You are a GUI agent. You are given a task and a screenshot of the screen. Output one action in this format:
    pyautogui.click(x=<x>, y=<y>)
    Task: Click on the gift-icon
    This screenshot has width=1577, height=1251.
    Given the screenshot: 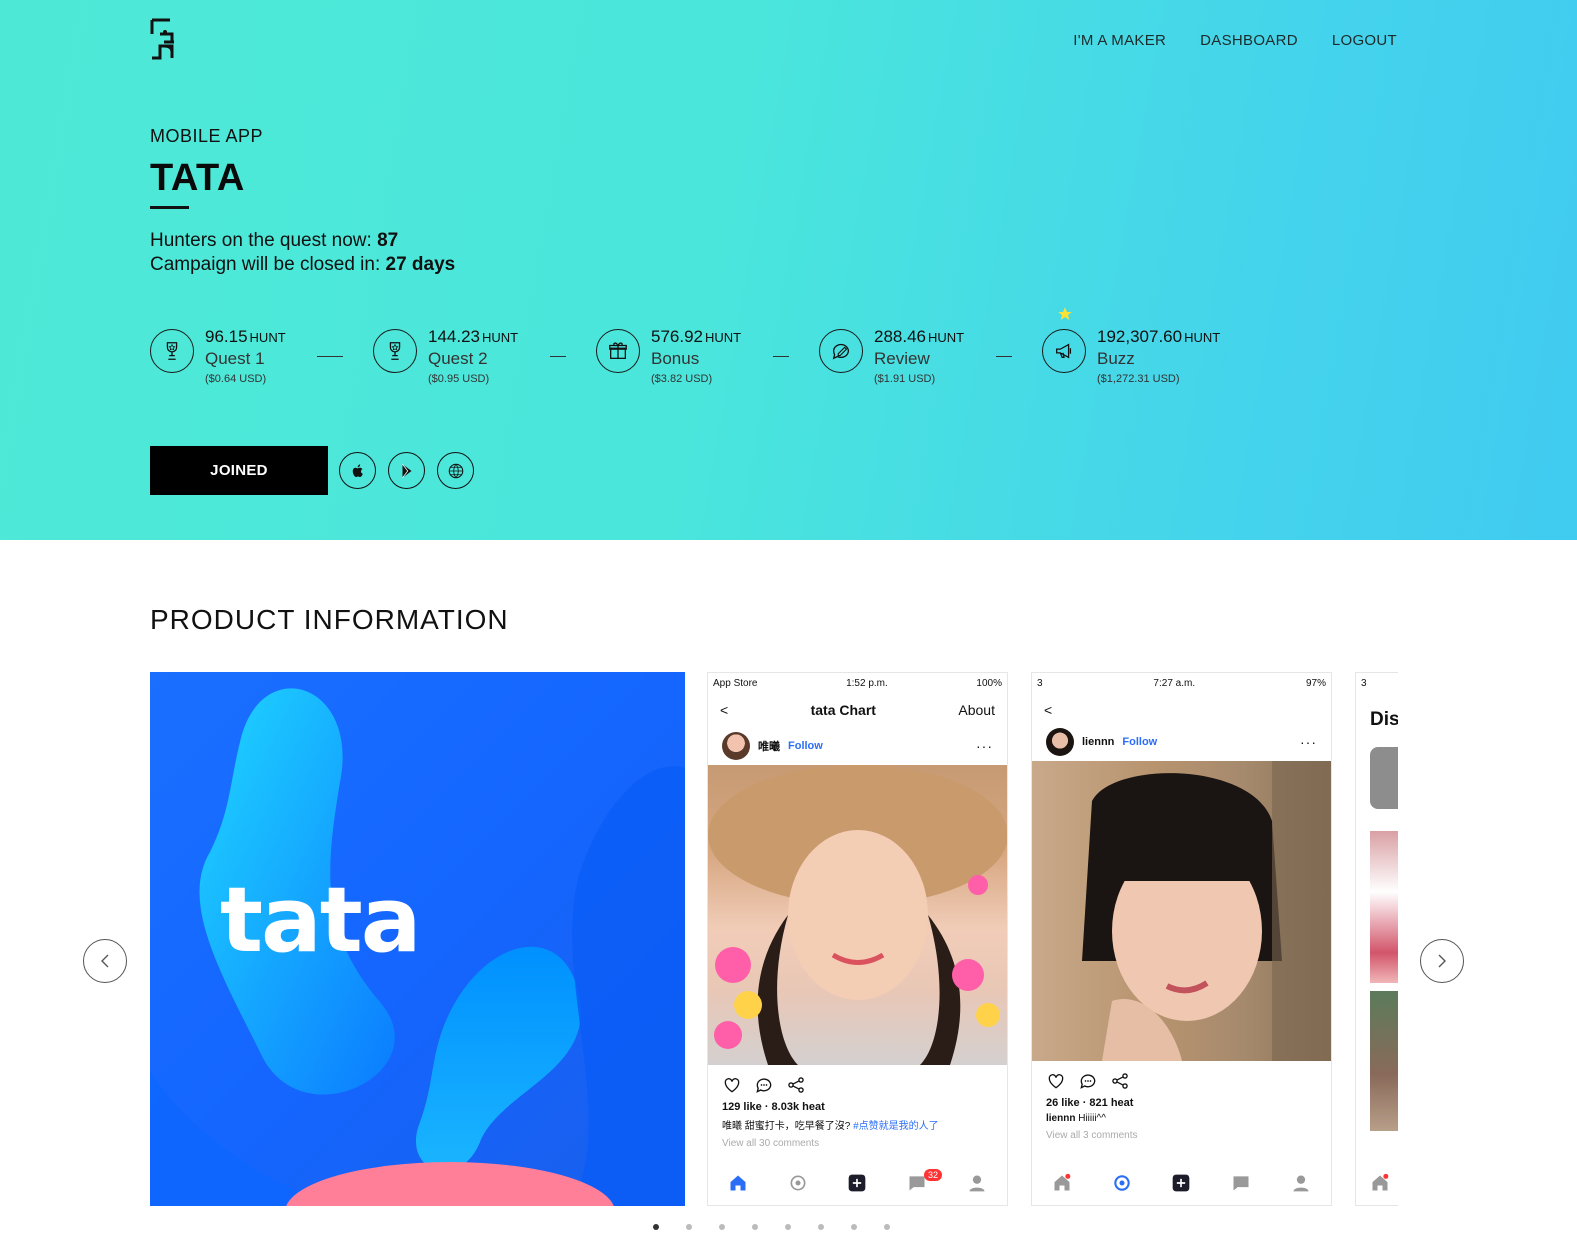 What is the action you would take?
    pyautogui.click(x=618, y=351)
    